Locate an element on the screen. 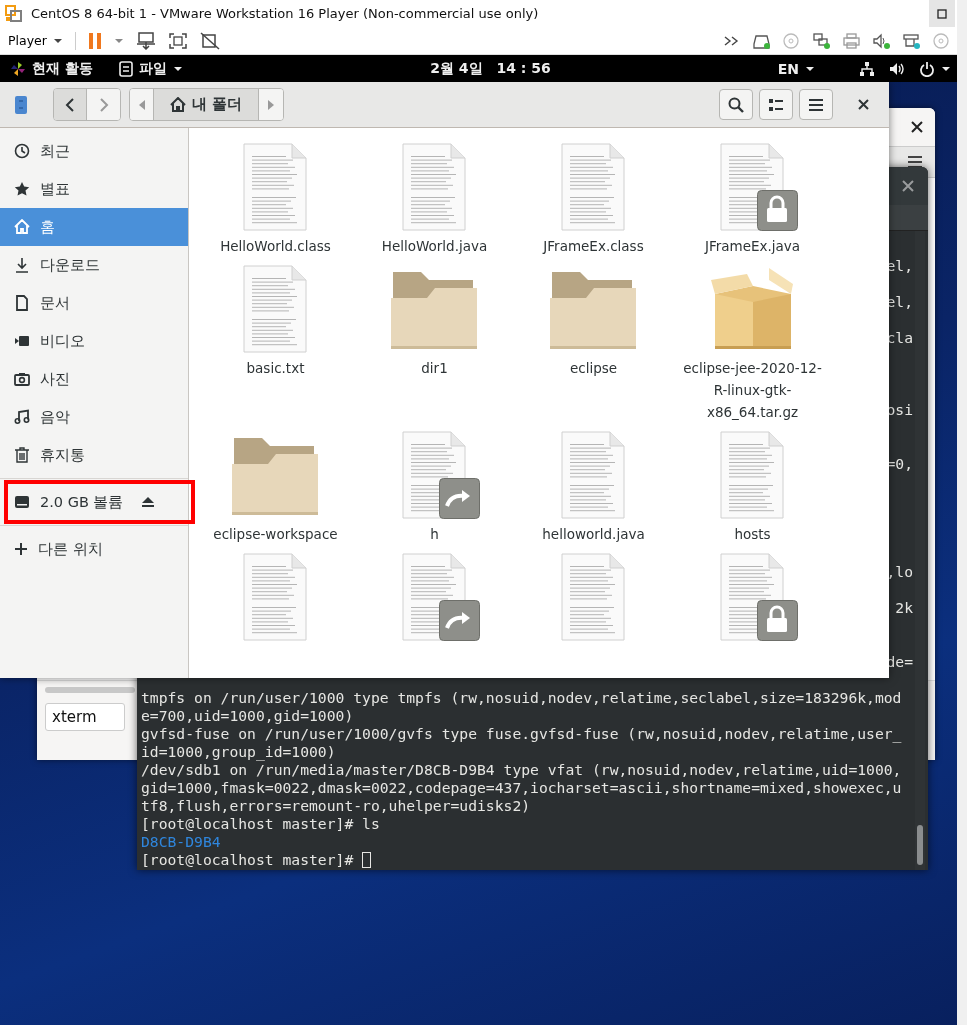 The width and height of the screenshot is (967, 1025). left-arrow-icon is located at coordinates (141, 104).